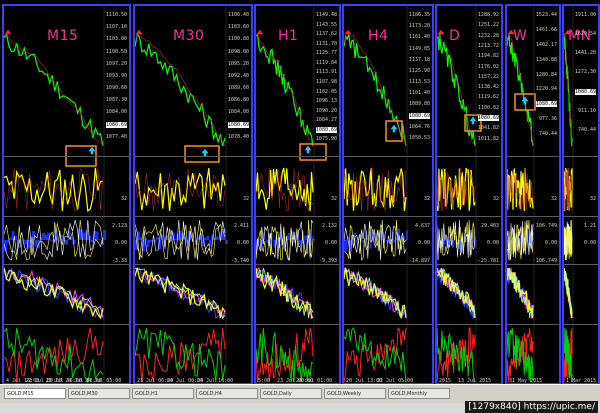 This screenshot has width=600, height=413. What do you see at coordinates (285, 355) in the screenshot?
I see `adx-minus-line` at bounding box center [285, 355].